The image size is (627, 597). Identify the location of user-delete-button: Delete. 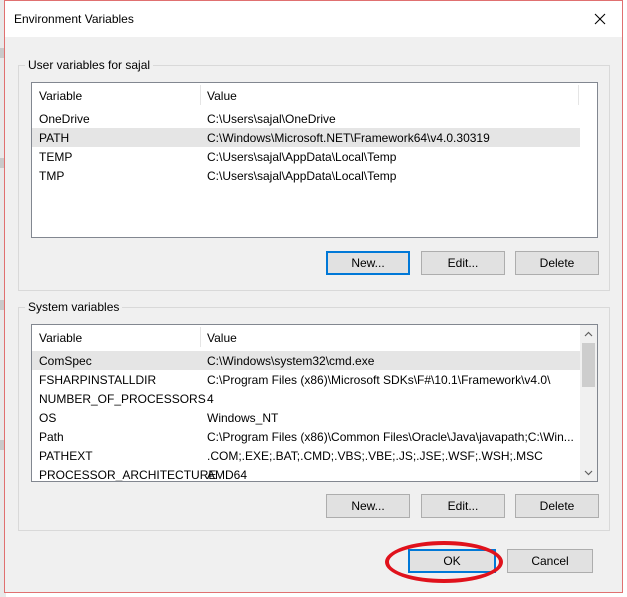
(557, 263).